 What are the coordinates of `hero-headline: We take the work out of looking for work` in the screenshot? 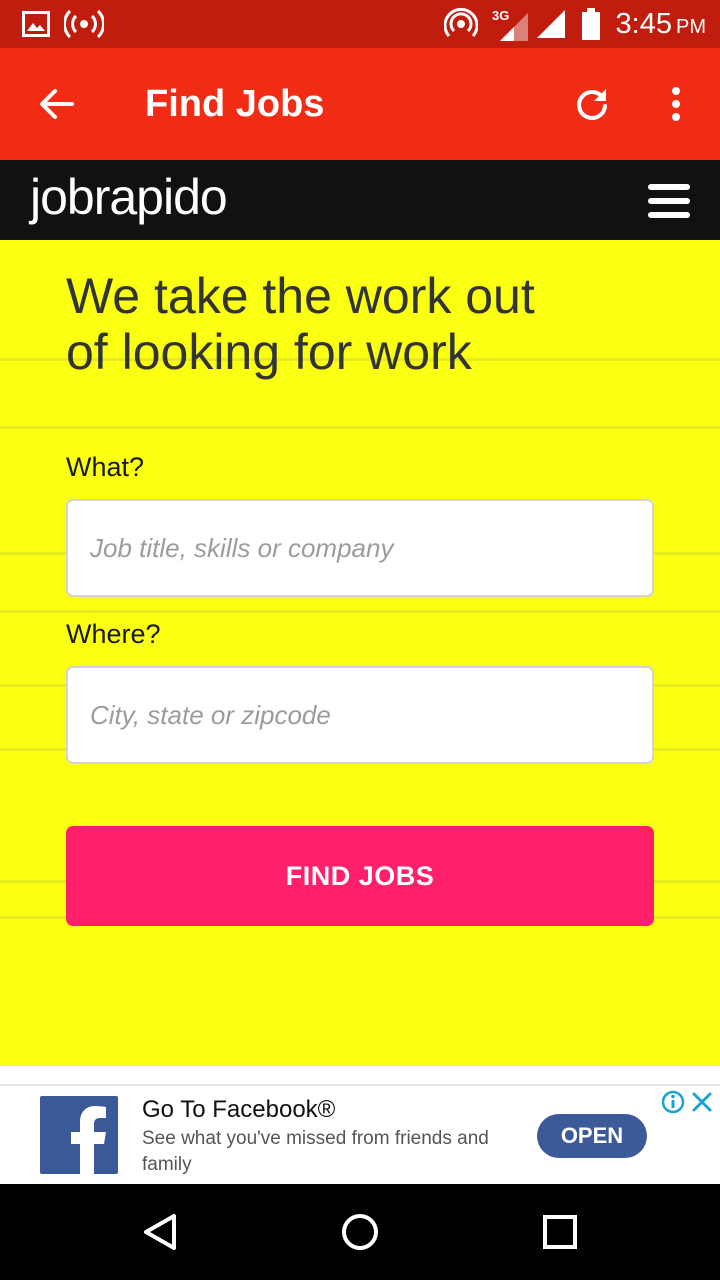 It's located at (346, 324).